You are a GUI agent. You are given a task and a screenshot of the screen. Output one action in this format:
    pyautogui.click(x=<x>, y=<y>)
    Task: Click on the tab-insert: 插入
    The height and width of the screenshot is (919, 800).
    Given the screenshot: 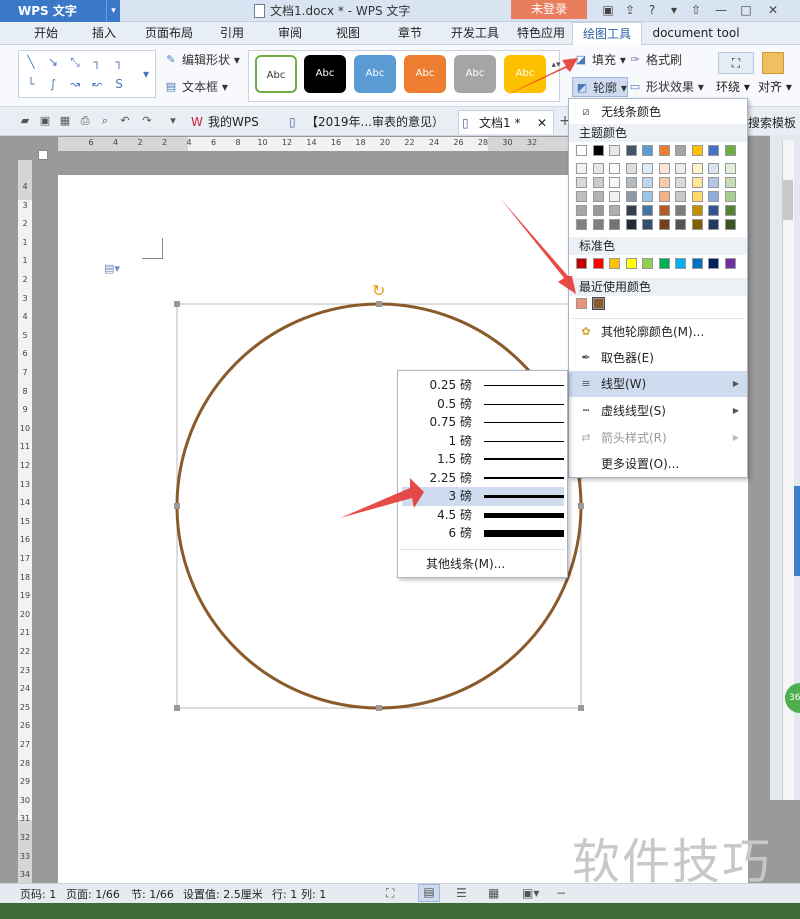 What is the action you would take?
    pyautogui.click(x=104, y=33)
    